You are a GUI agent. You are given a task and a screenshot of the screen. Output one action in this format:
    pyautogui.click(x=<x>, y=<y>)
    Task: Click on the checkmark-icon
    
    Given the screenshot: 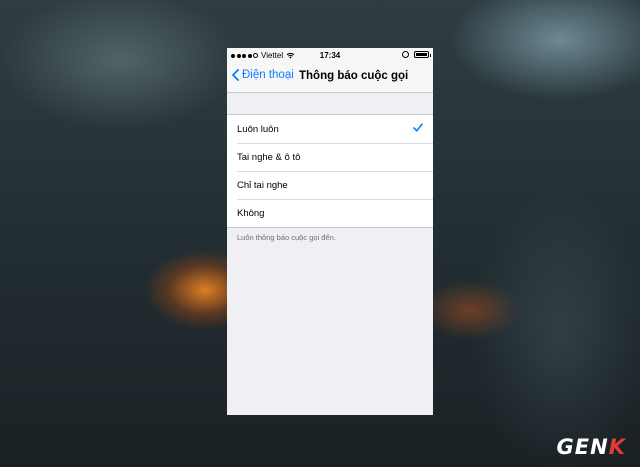 What is the action you would take?
    pyautogui.click(x=418, y=127)
    